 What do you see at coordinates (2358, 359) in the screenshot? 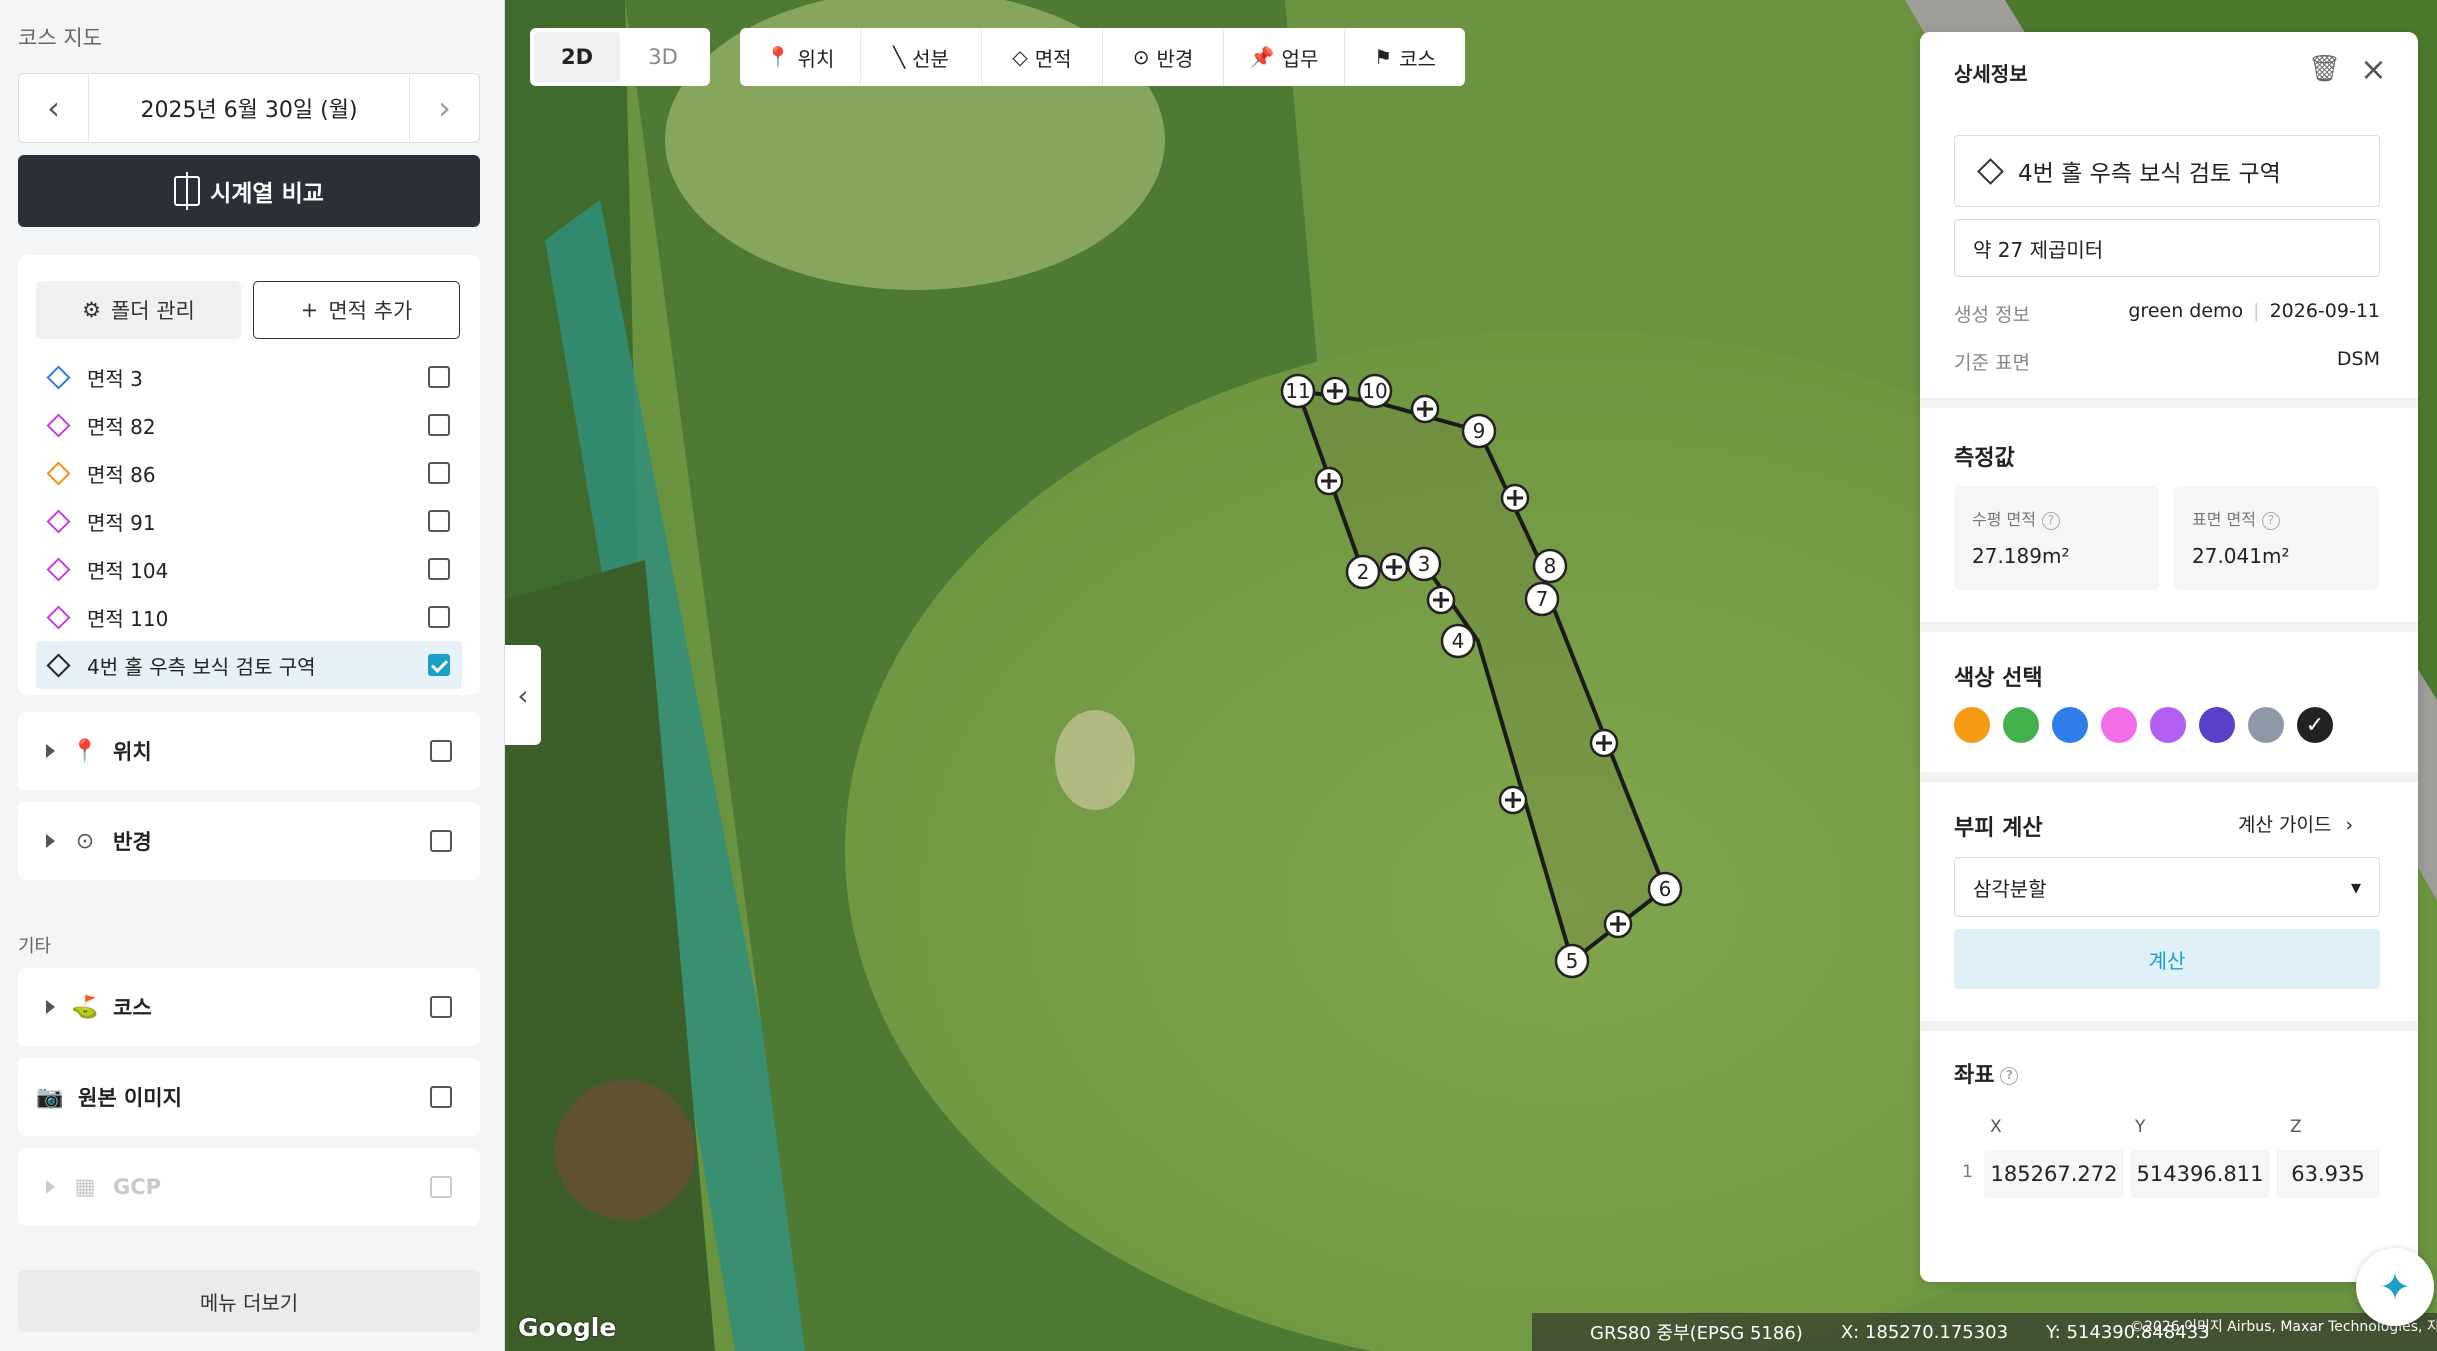
I see `surface-value: DSM` at bounding box center [2358, 359].